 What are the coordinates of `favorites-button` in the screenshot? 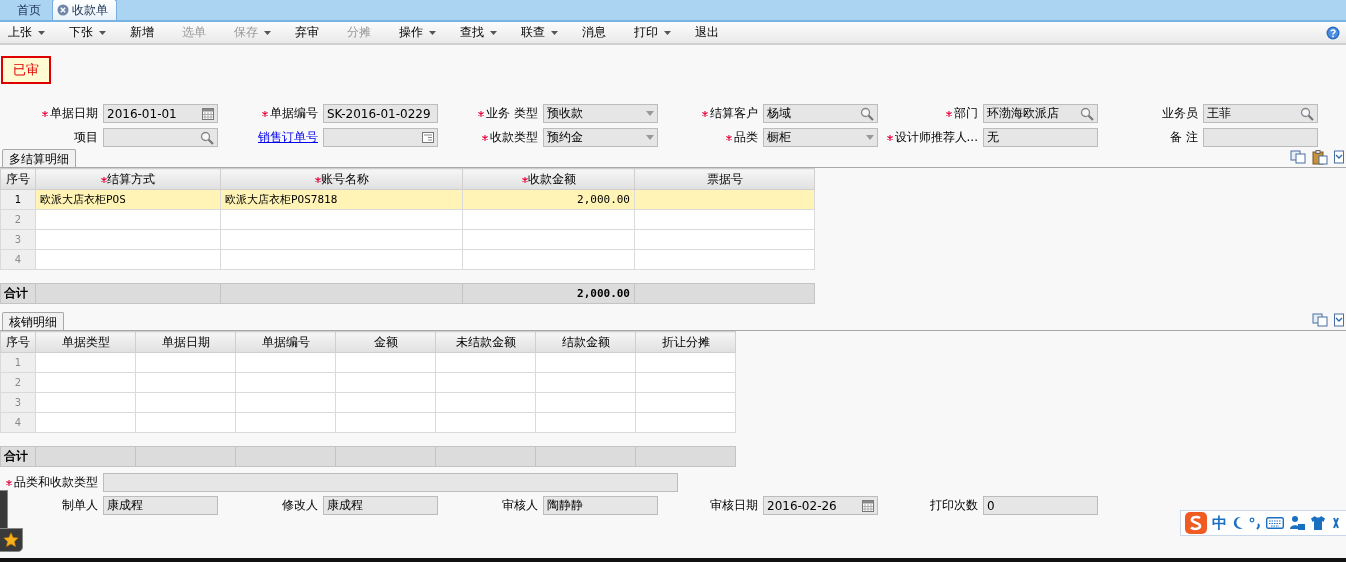 It's located at (11, 540).